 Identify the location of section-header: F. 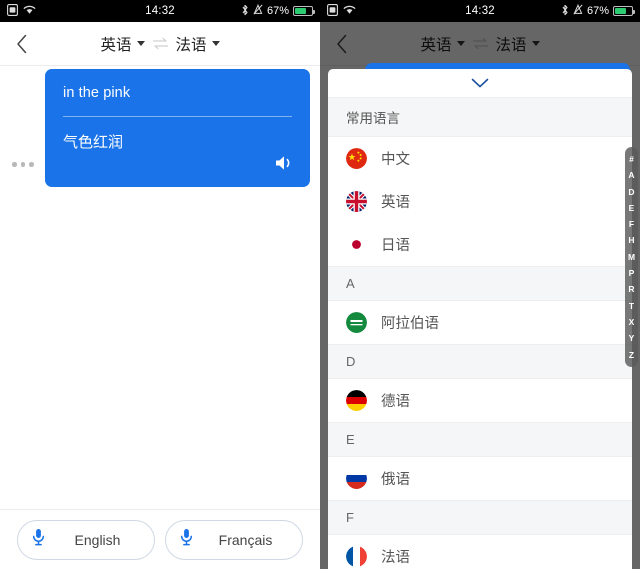
(480, 517).